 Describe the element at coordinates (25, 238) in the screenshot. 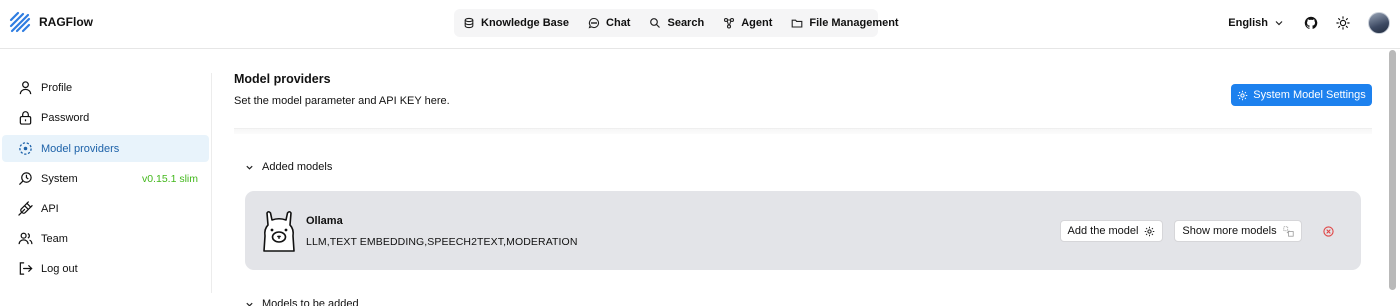

I see `team-icon` at that location.